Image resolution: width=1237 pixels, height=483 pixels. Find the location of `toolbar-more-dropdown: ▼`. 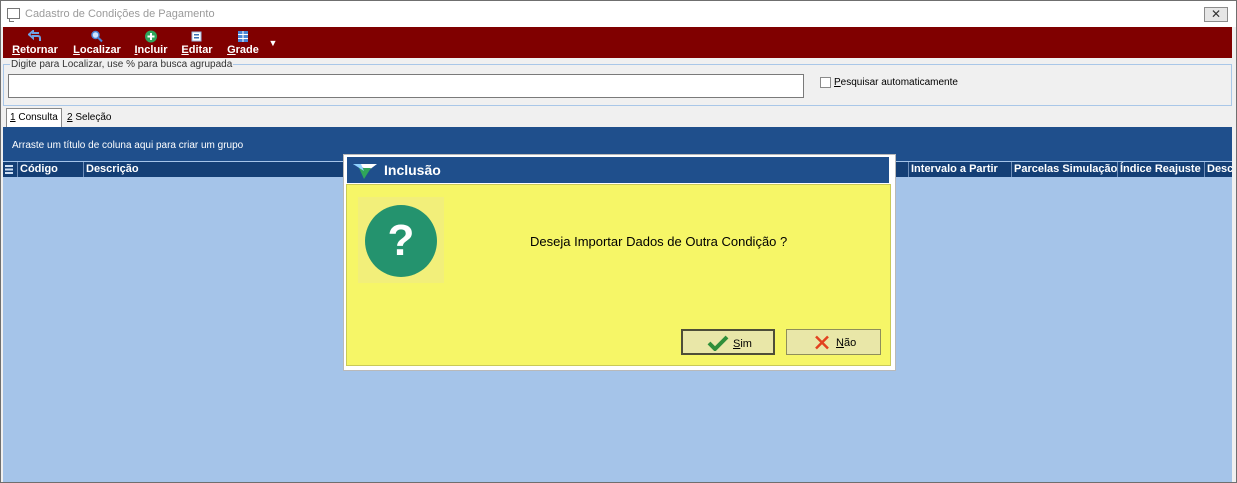

toolbar-more-dropdown: ▼ is located at coordinates (273, 44).